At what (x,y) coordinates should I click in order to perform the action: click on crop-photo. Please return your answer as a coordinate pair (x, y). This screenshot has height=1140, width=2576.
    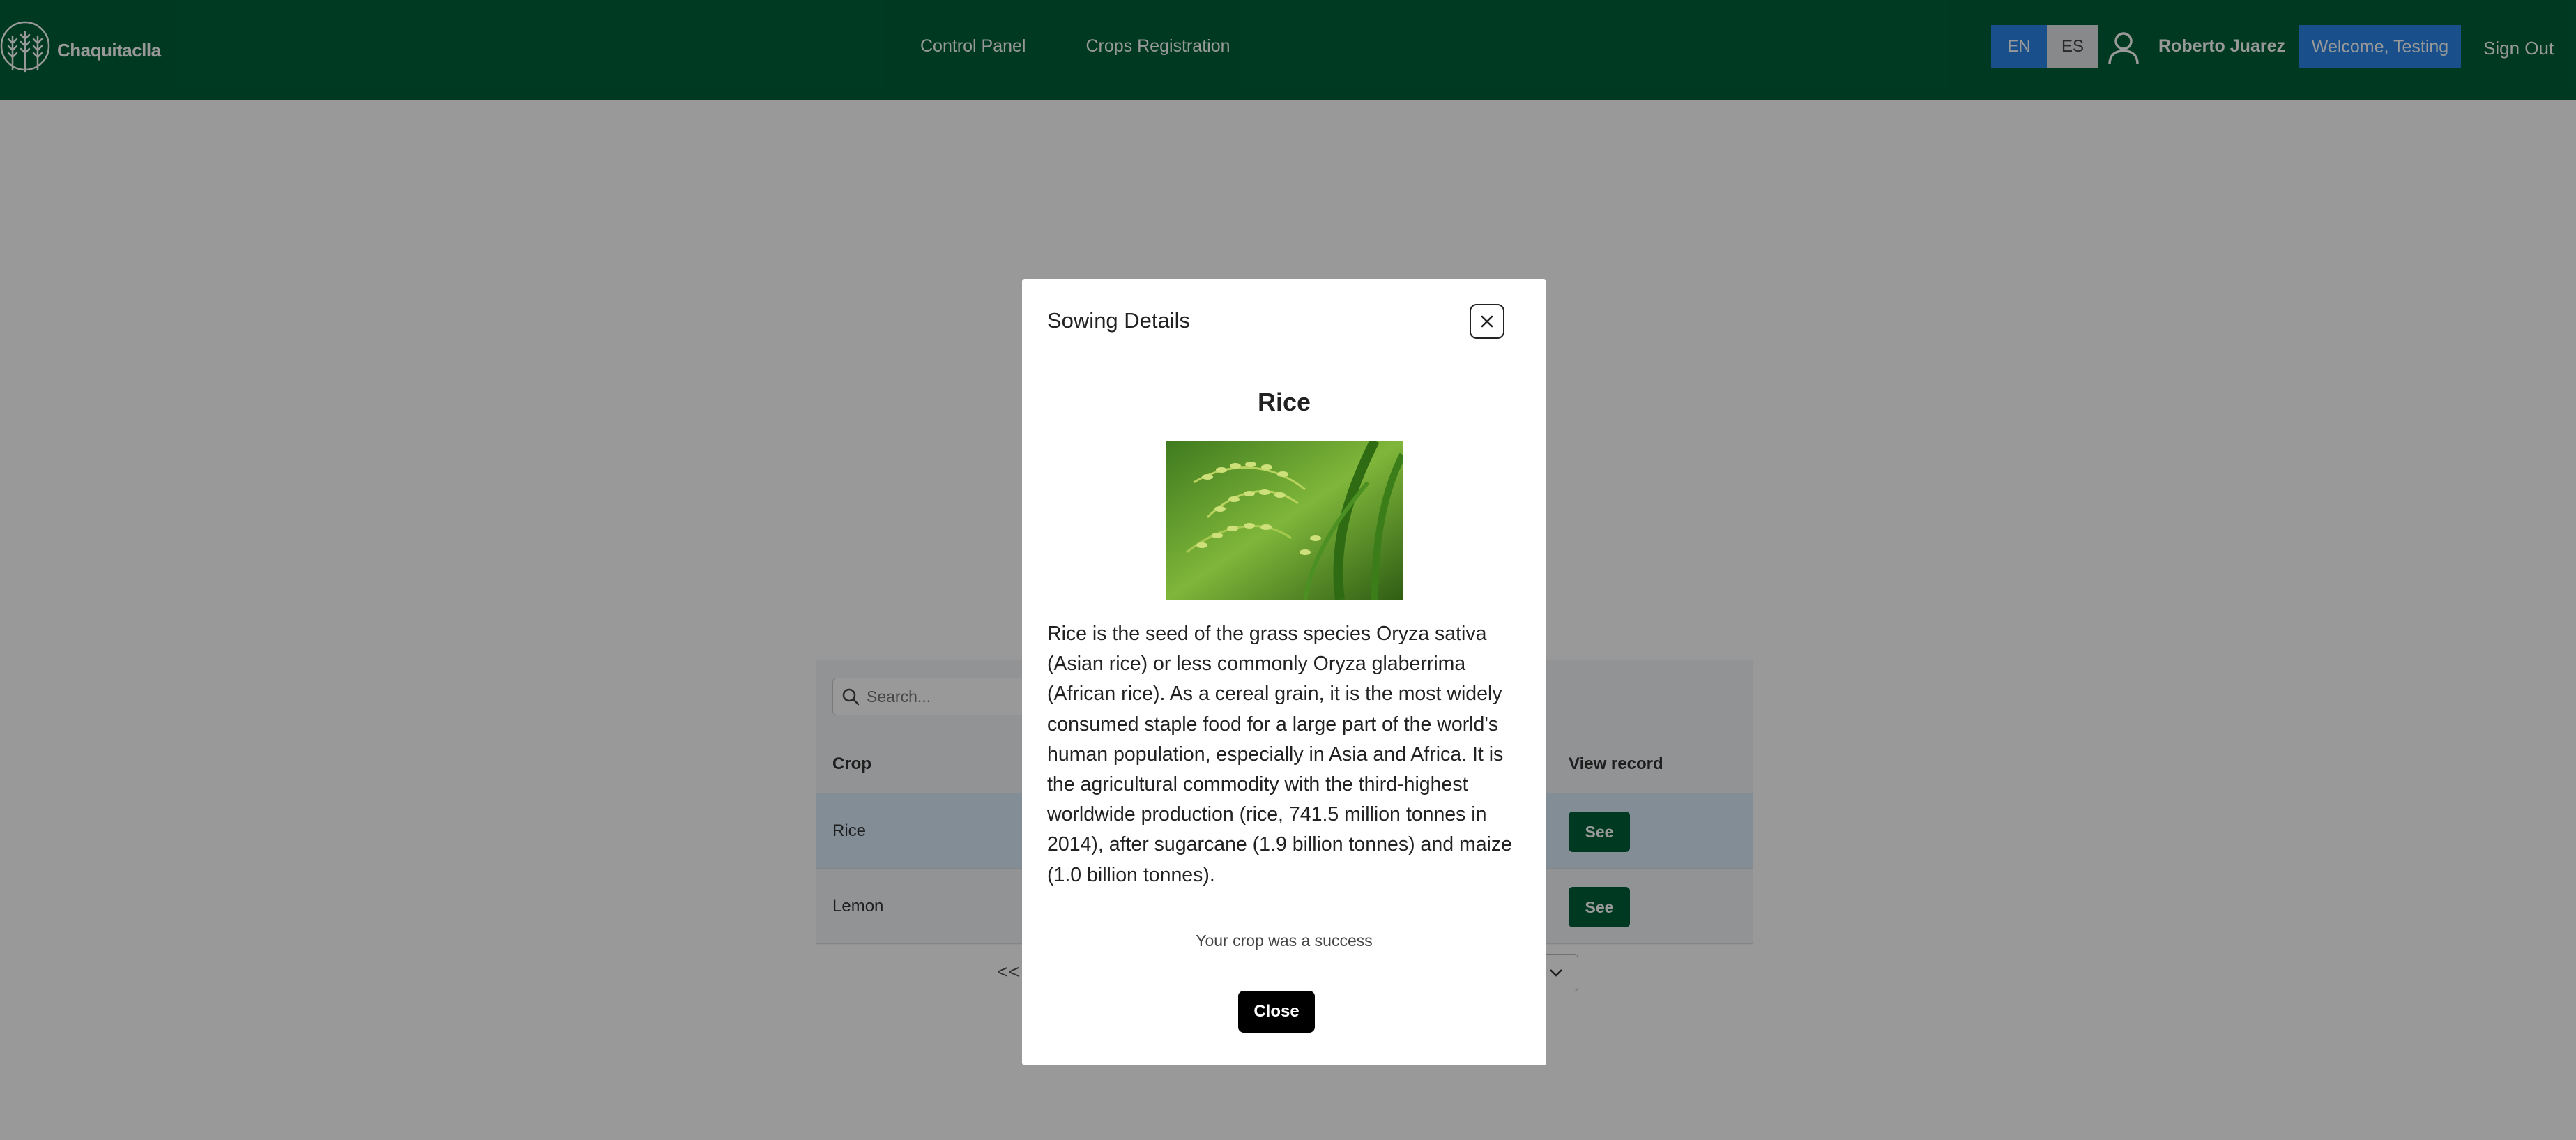
    Looking at the image, I should click on (1285, 520).